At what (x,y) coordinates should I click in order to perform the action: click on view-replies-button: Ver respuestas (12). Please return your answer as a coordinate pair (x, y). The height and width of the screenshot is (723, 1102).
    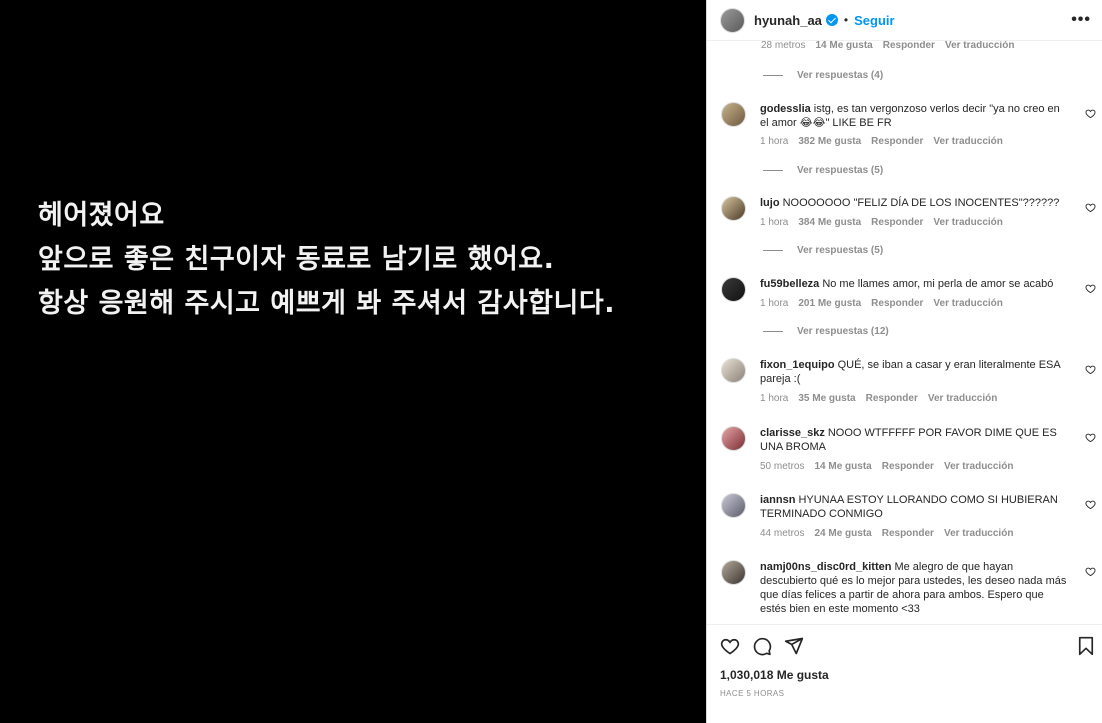
    Looking at the image, I should click on (826, 331).